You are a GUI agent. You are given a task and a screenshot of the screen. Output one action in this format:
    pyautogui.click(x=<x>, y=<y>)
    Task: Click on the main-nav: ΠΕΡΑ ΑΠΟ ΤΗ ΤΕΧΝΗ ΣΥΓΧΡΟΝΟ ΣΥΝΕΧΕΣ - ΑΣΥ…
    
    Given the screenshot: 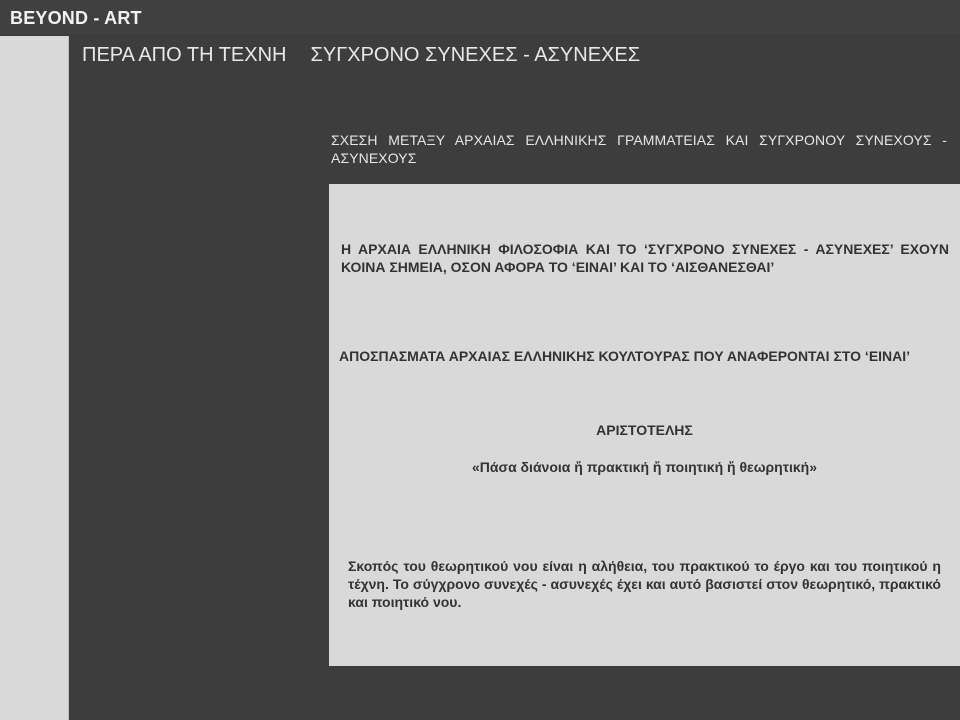 What is the action you would take?
    pyautogui.click(x=361, y=55)
    